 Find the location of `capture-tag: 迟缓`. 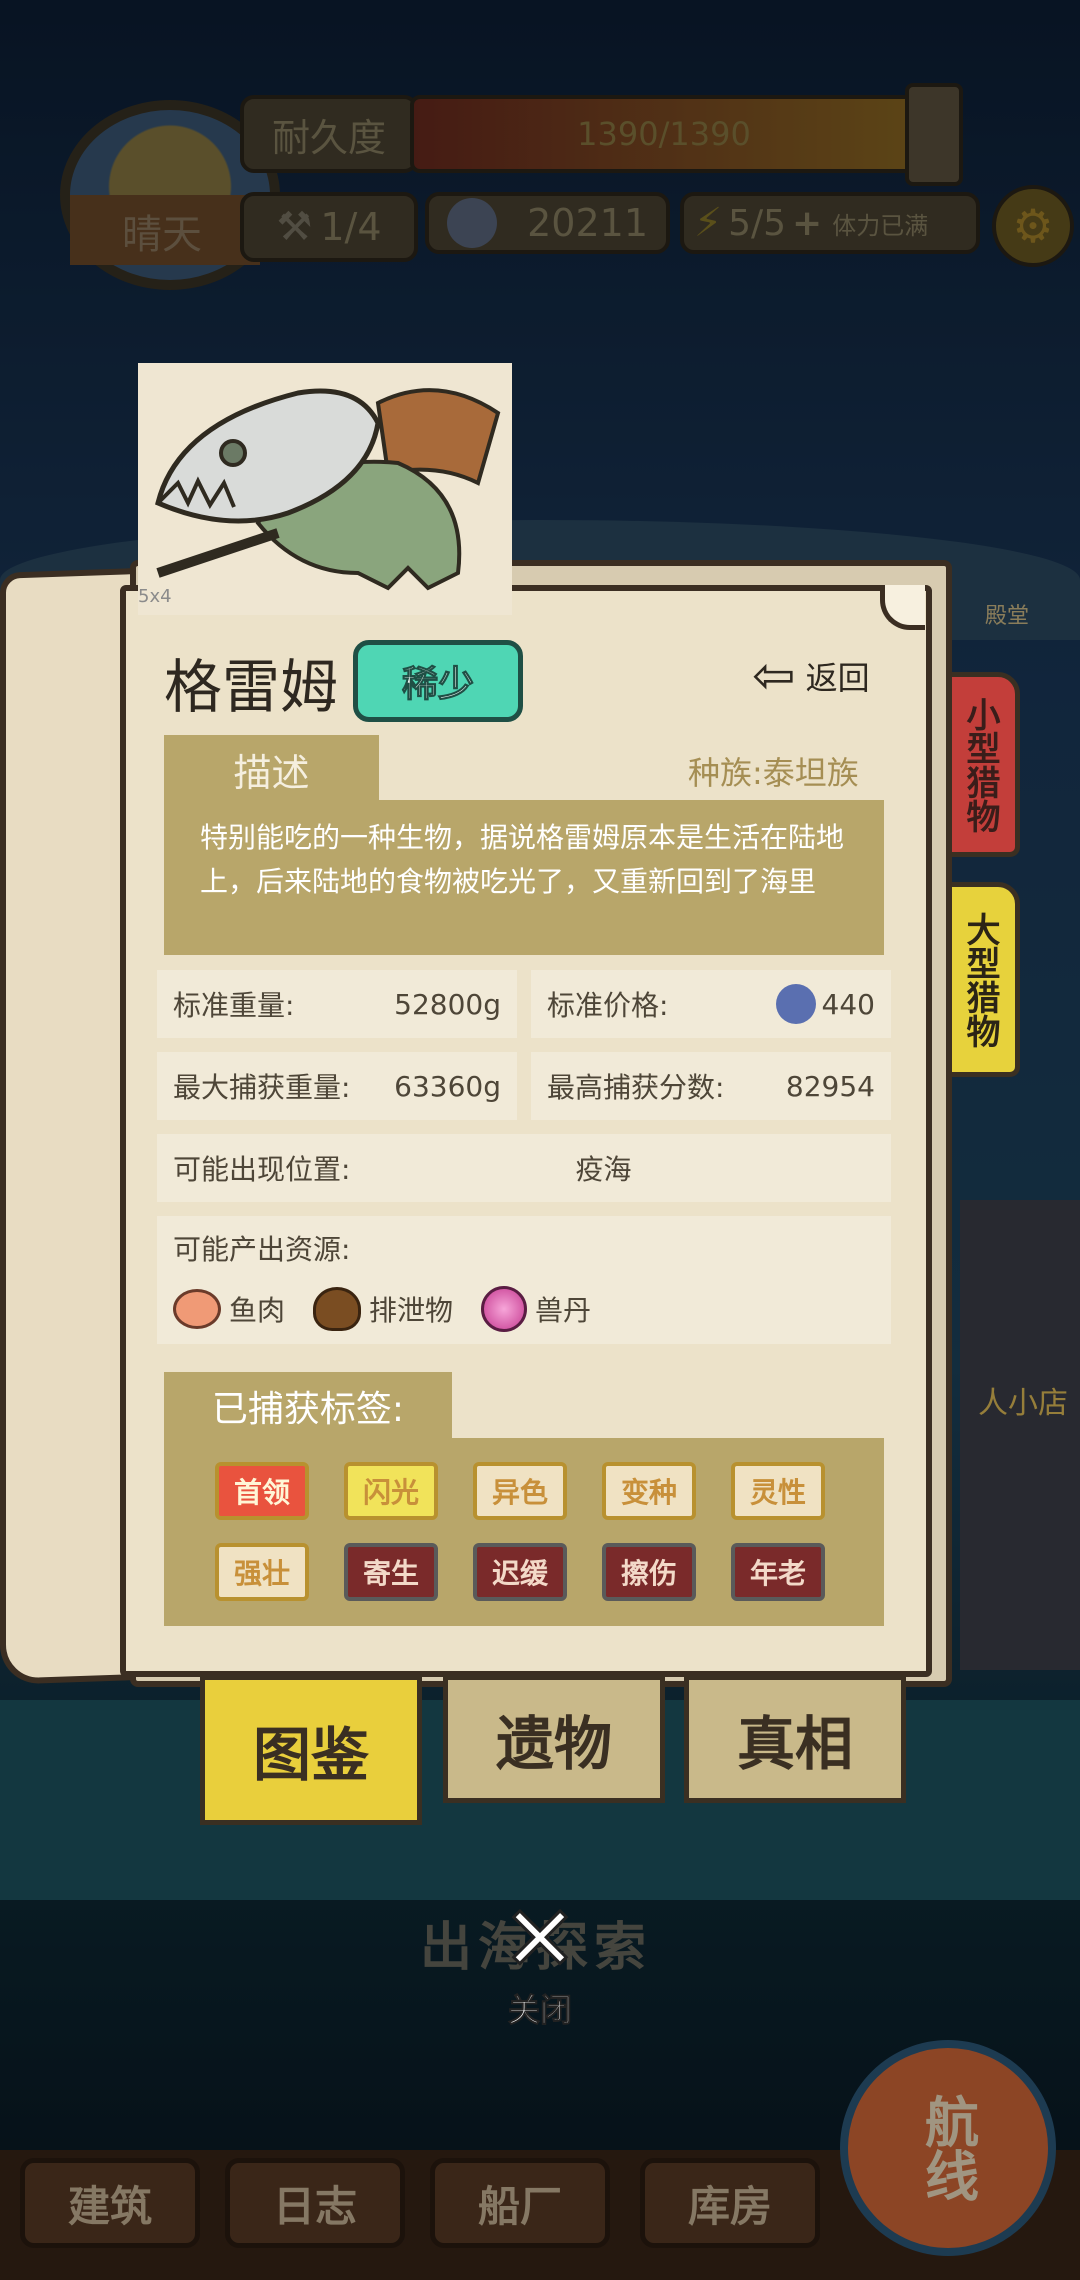

capture-tag: 迟缓 is located at coordinates (520, 1572).